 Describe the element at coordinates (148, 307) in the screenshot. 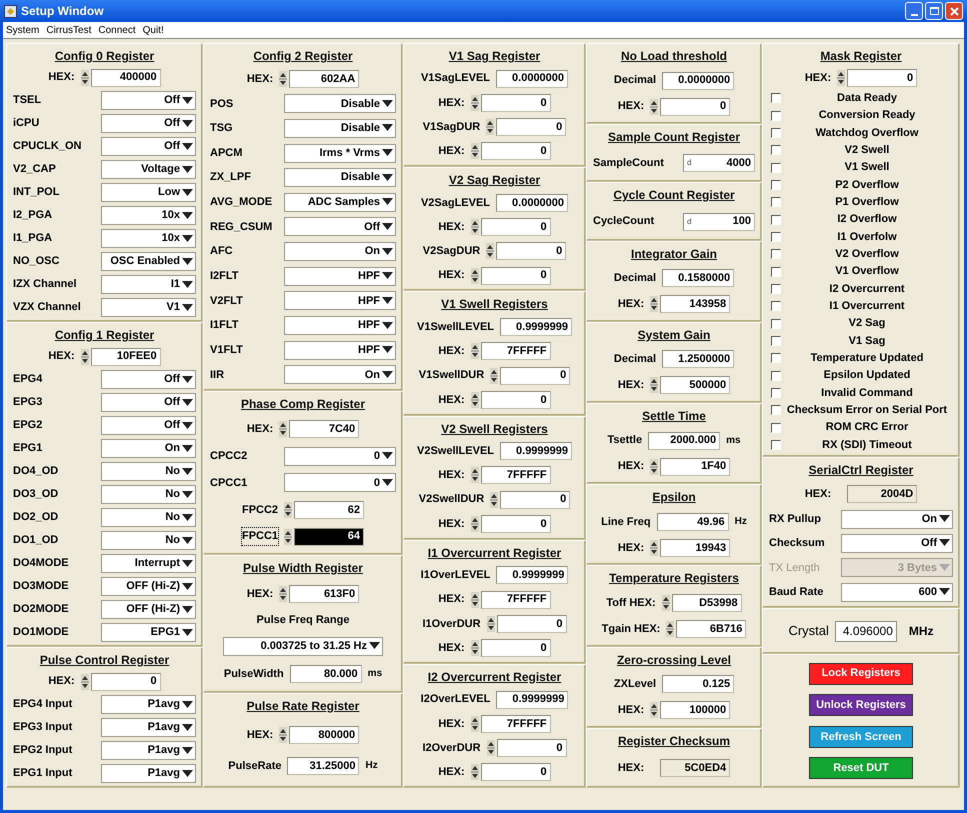

I see `dropdown: V1` at that location.